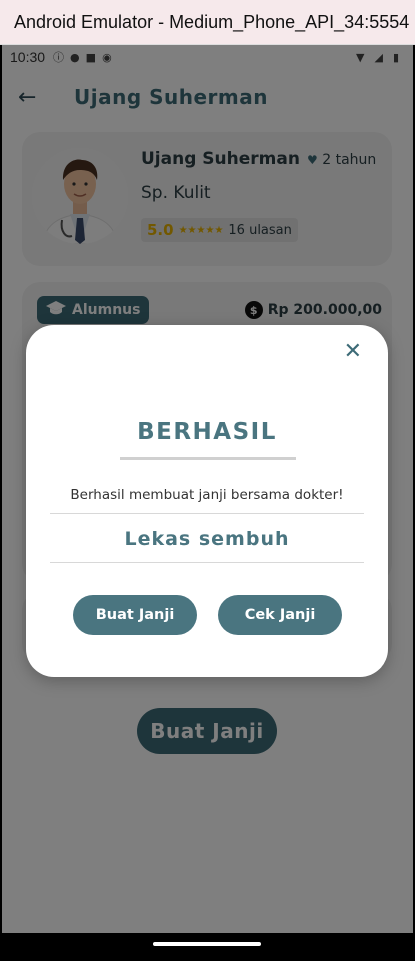 The width and height of the screenshot is (415, 961). What do you see at coordinates (135, 615) in the screenshot?
I see `buat-janji-button: Buat Janji` at bounding box center [135, 615].